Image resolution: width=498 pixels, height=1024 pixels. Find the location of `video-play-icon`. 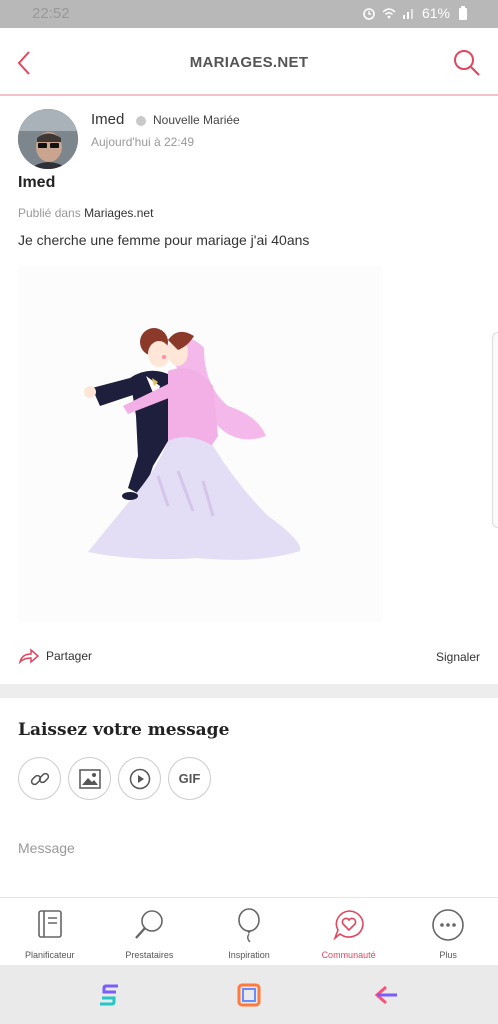

video-play-icon is located at coordinates (139, 778).